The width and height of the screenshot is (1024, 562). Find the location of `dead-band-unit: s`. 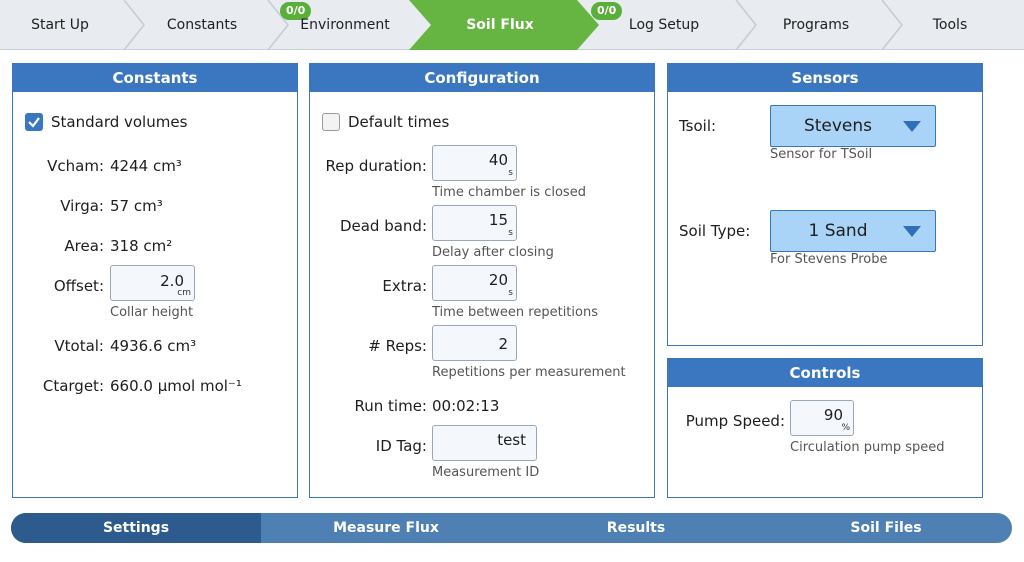

dead-band-unit: s is located at coordinates (510, 233).